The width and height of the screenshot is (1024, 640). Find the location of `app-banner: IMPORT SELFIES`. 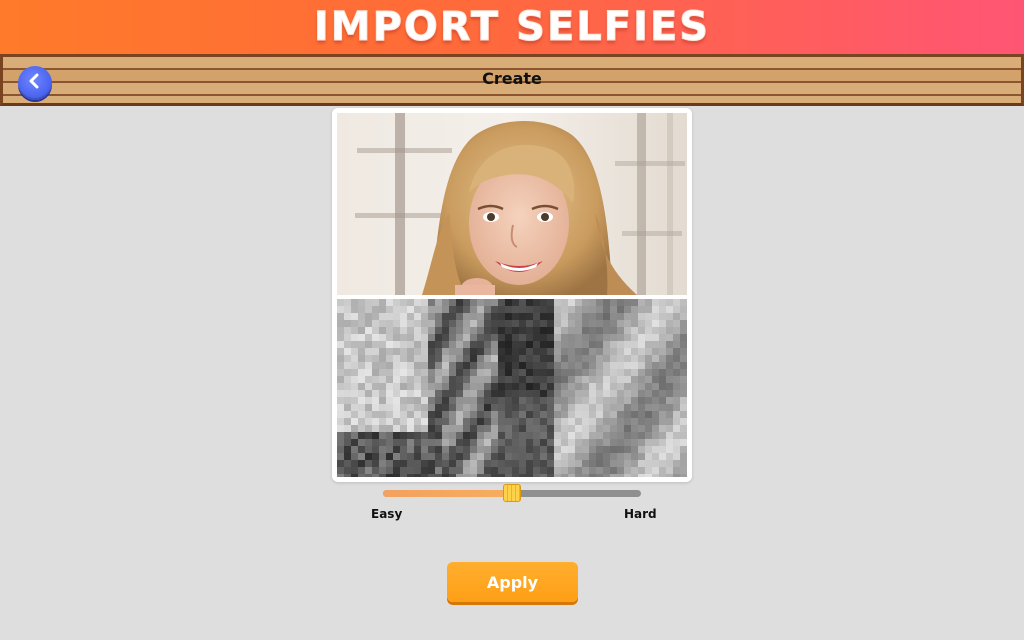

app-banner: IMPORT SELFIES is located at coordinates (512, 27).